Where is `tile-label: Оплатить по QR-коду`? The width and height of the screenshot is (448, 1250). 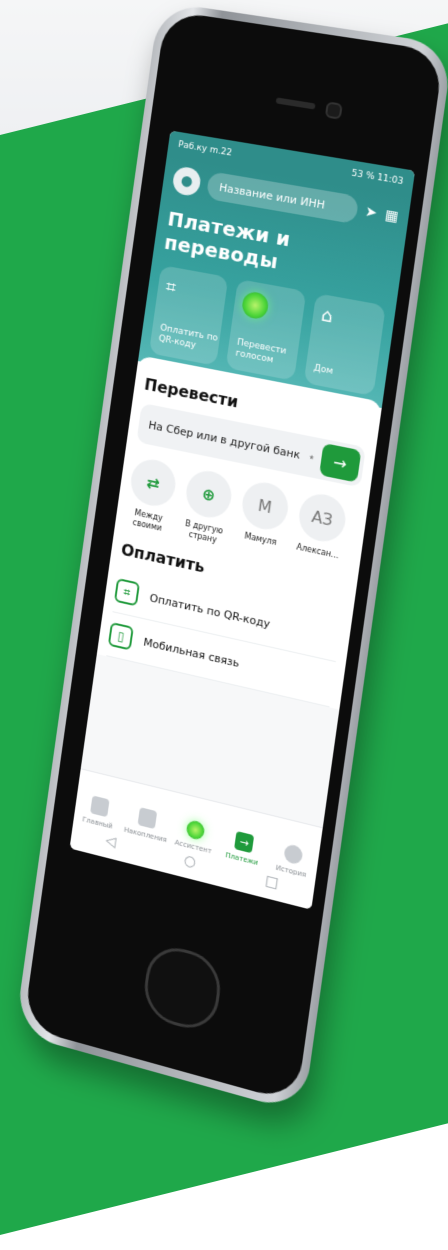 tile-label: Оплатить по QR-коду is located at coordinates (188, 337).